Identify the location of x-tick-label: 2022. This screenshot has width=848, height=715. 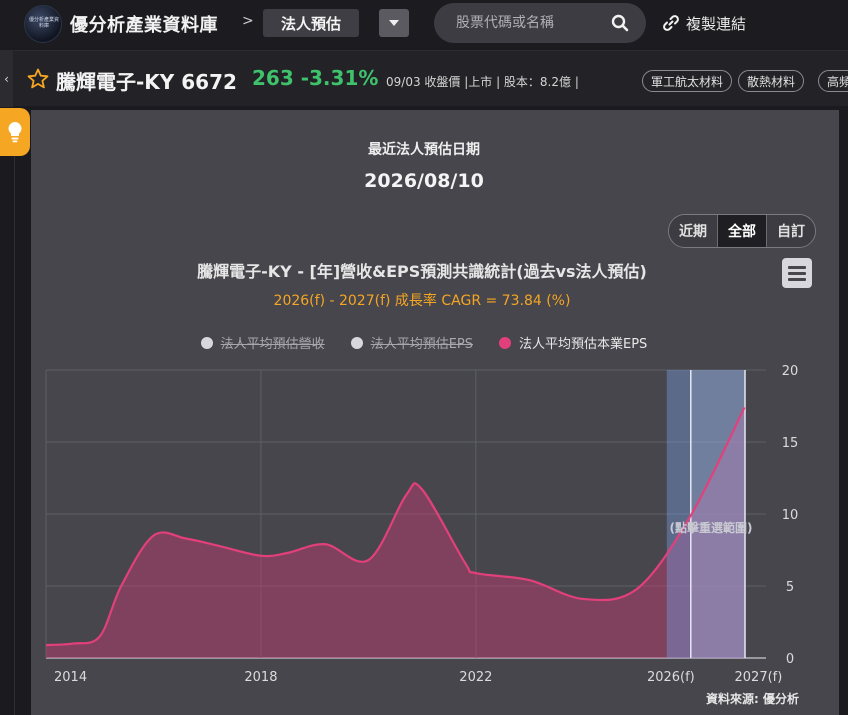
(475, 677).